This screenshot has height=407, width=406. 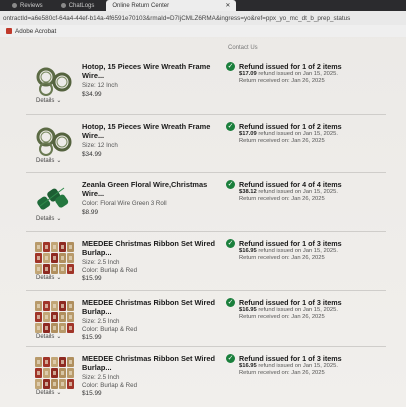 I want to click on tab-chatlogs: ChatLogs, so click(x=78, y=5).